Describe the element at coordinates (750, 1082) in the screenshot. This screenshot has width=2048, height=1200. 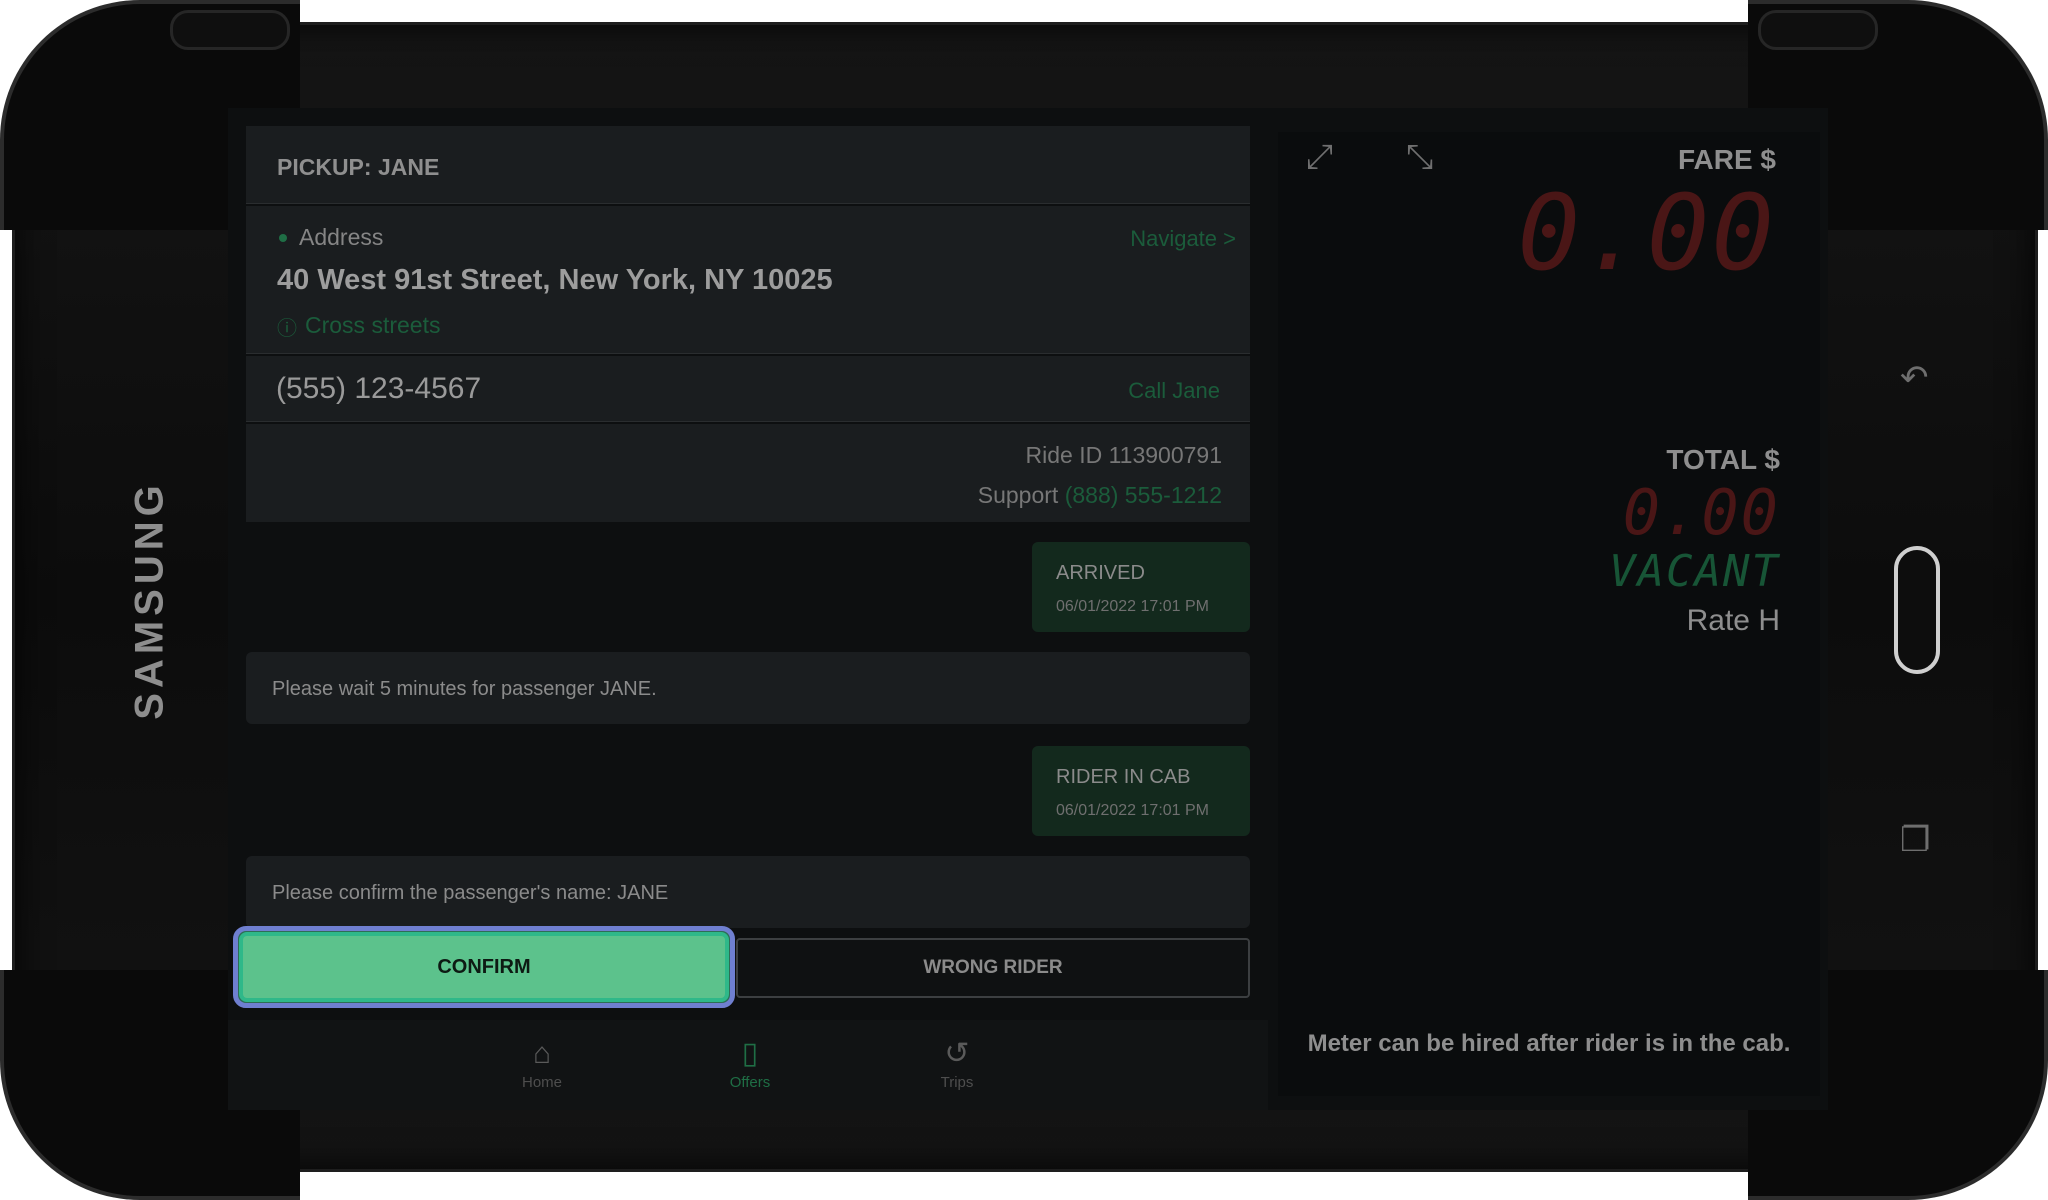
I see `nav-label: Offers` at that location.